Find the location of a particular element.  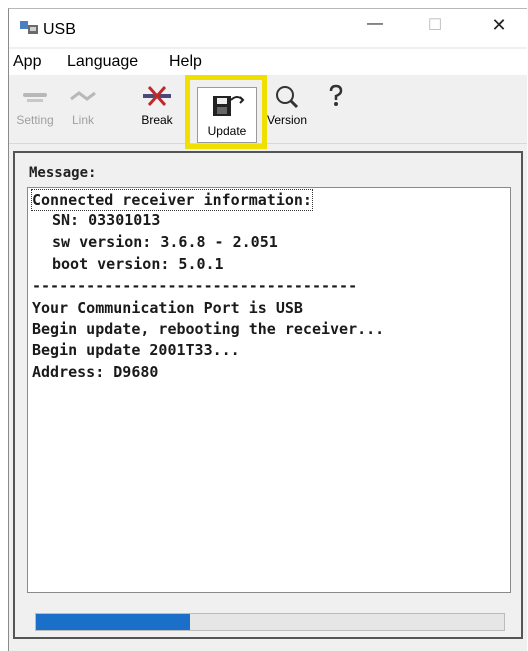

break-label: Break is located at coordinates (157, 120).